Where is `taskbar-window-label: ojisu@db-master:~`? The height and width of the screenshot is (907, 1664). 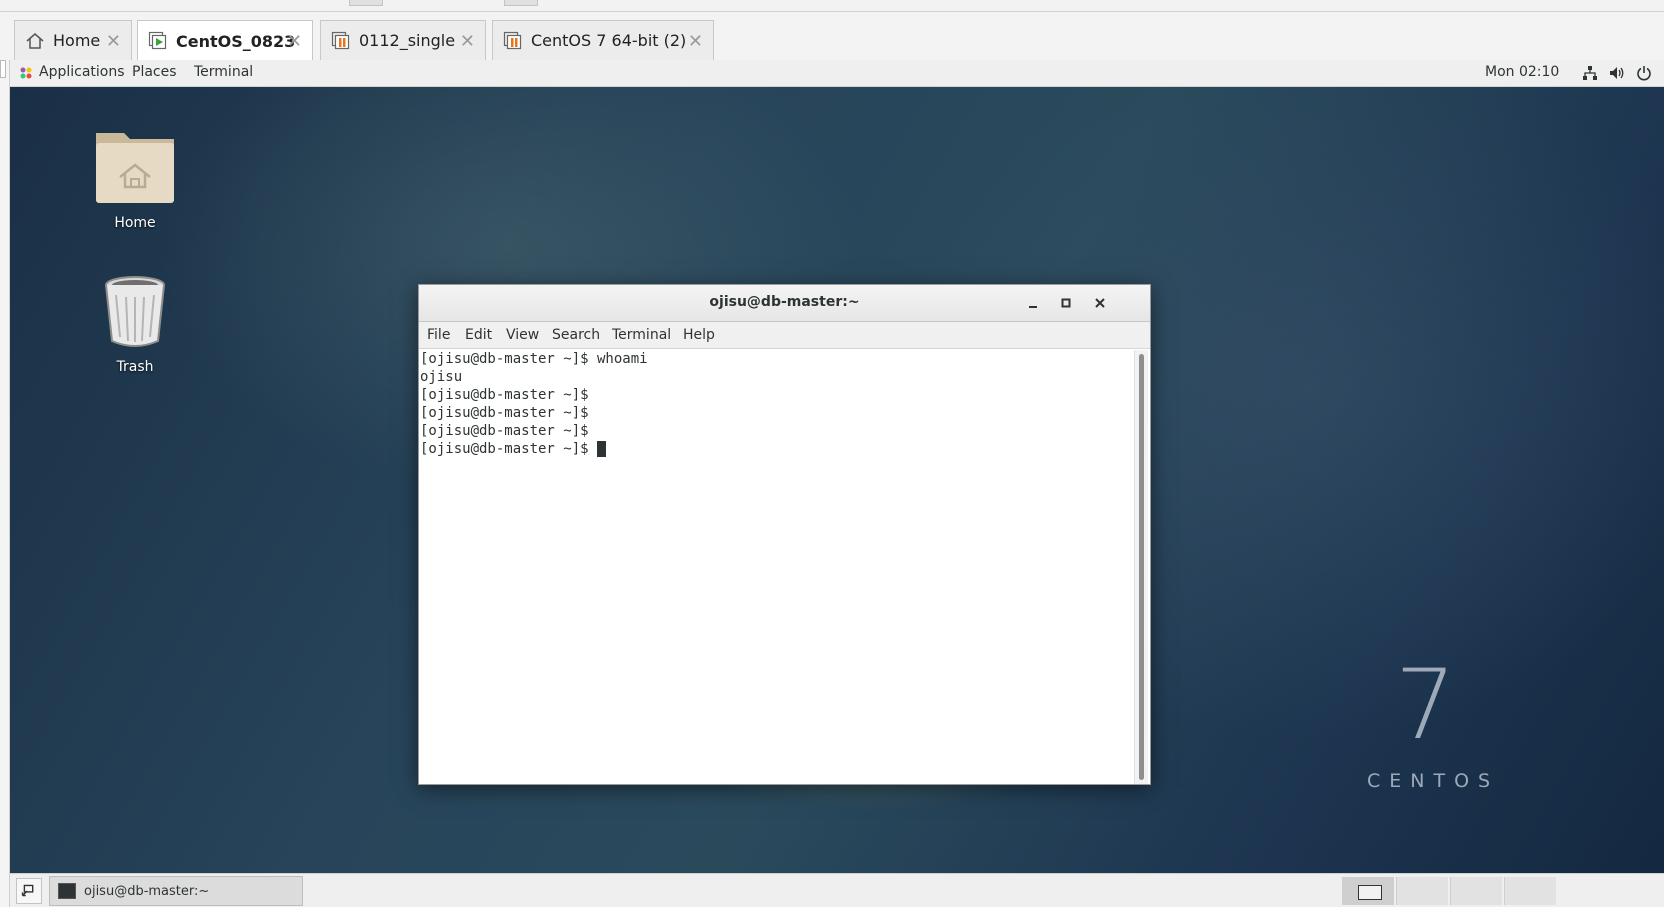 taskbar-window-label: ojisu@db-master:~ is located at coordinates (147, 891).